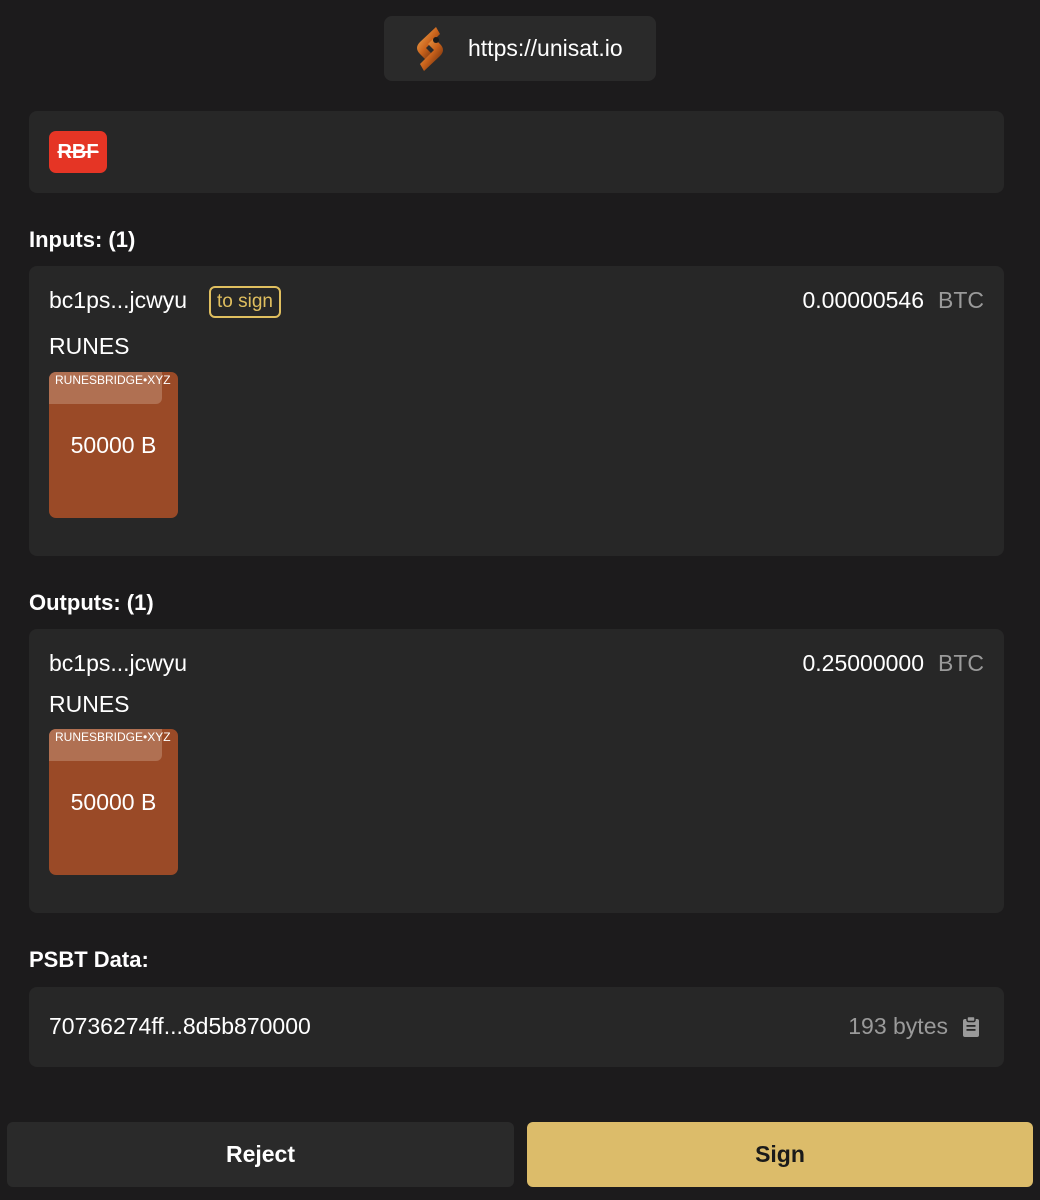 The image size is (1040, 1200). What do you see at coordinates (82, 239) in the screenshot?
I see `inputs-heading: Inputs: (1)` at bounding box center [82, 239].